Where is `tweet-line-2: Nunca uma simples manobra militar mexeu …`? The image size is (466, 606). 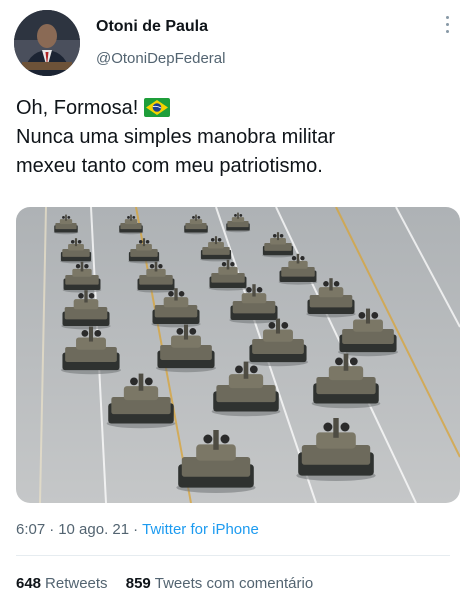 tweet-line-2: Nunca uma simples manobra militar mexeu … is located at coordinates (176, 151).